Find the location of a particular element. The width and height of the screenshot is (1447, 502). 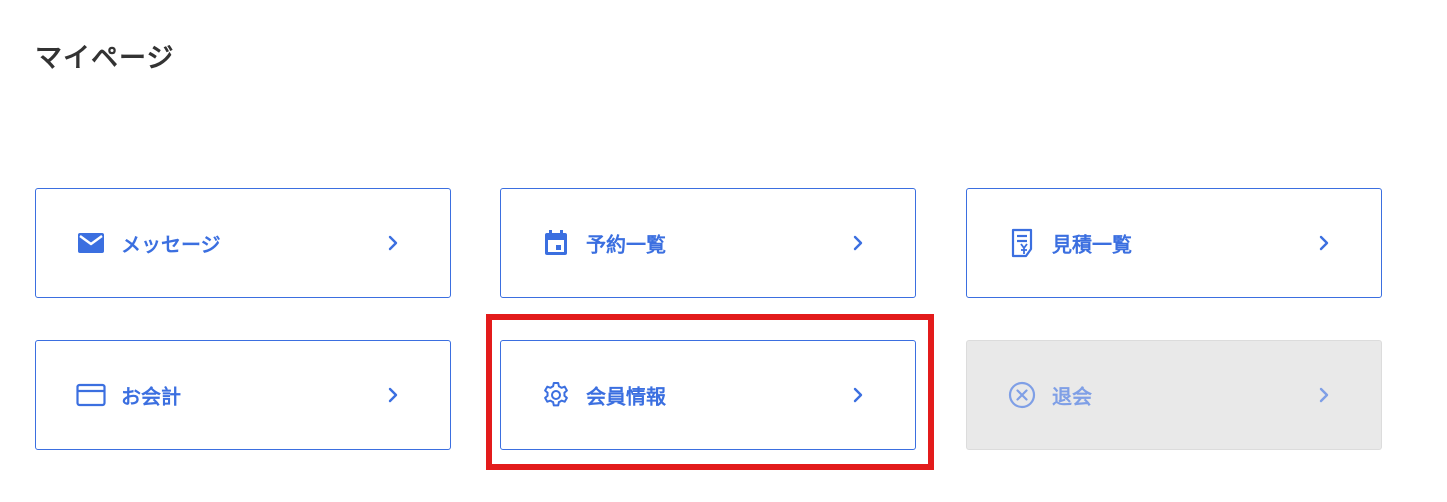

gear-icon is located at coordinates (556, 395).